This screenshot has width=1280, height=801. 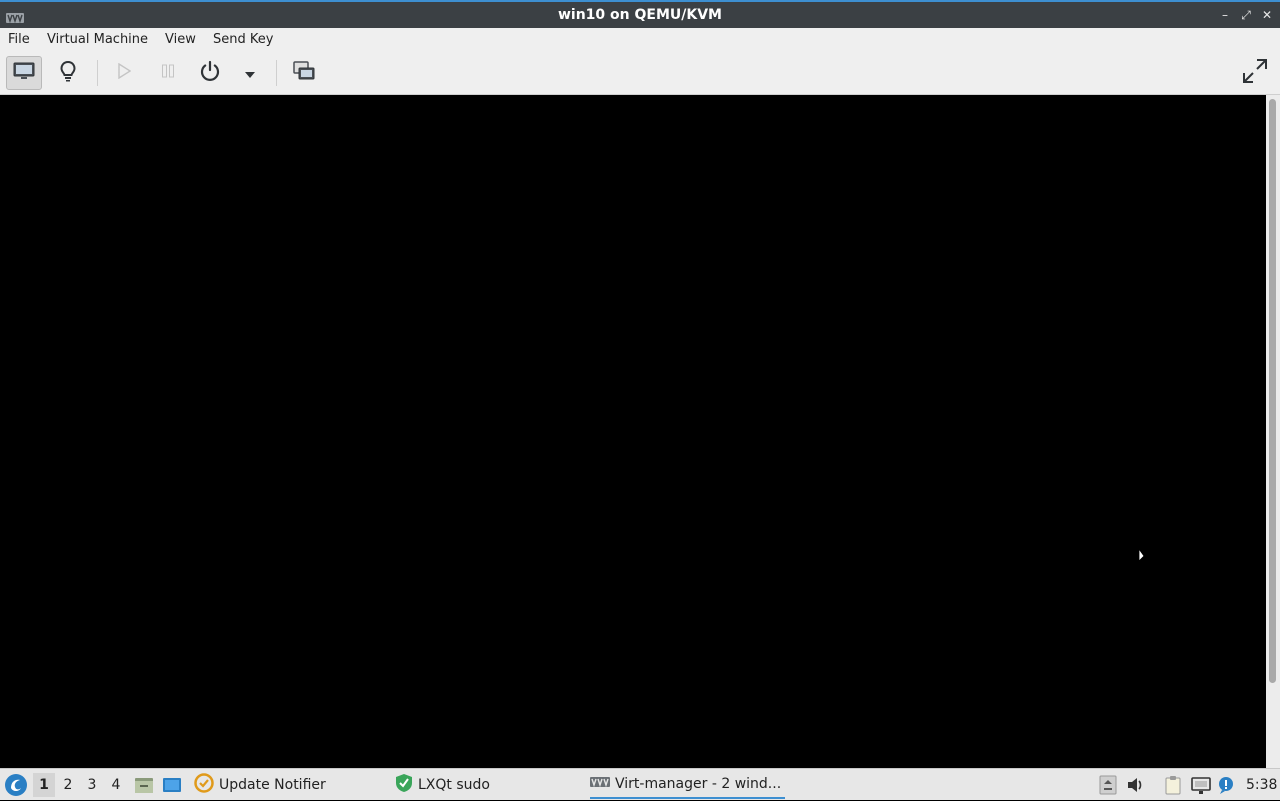 I want to click on desktop-3: 3, so click(x=92, y=785).